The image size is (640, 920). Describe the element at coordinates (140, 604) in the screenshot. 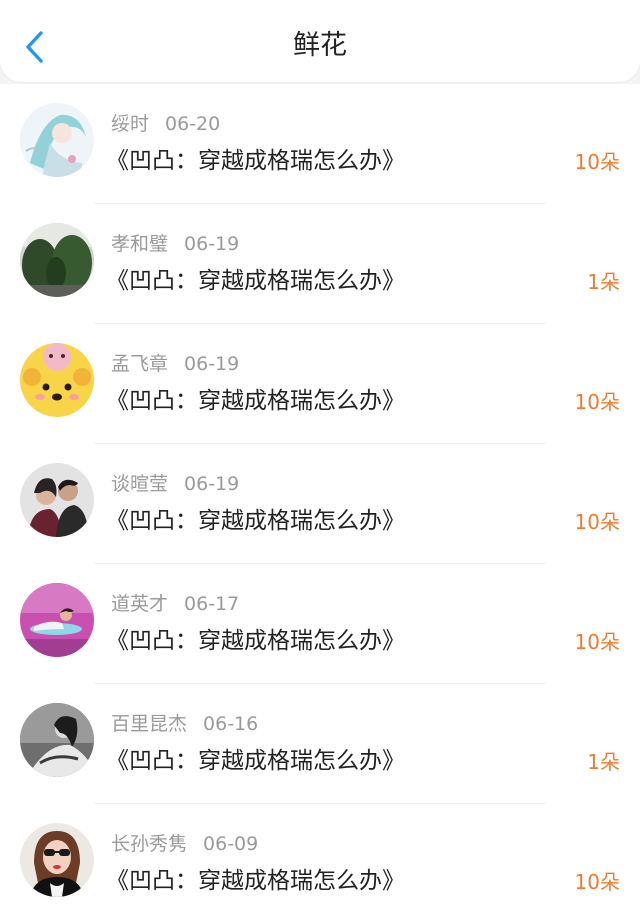

I see `sender-name: 道英才` at that location.